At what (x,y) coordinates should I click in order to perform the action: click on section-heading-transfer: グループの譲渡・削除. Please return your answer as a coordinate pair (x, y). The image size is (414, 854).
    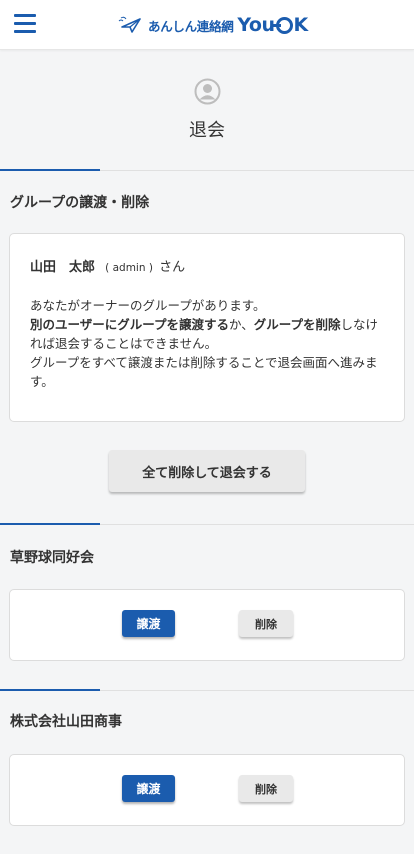
    Looking at the image, I should click on (80, 203).